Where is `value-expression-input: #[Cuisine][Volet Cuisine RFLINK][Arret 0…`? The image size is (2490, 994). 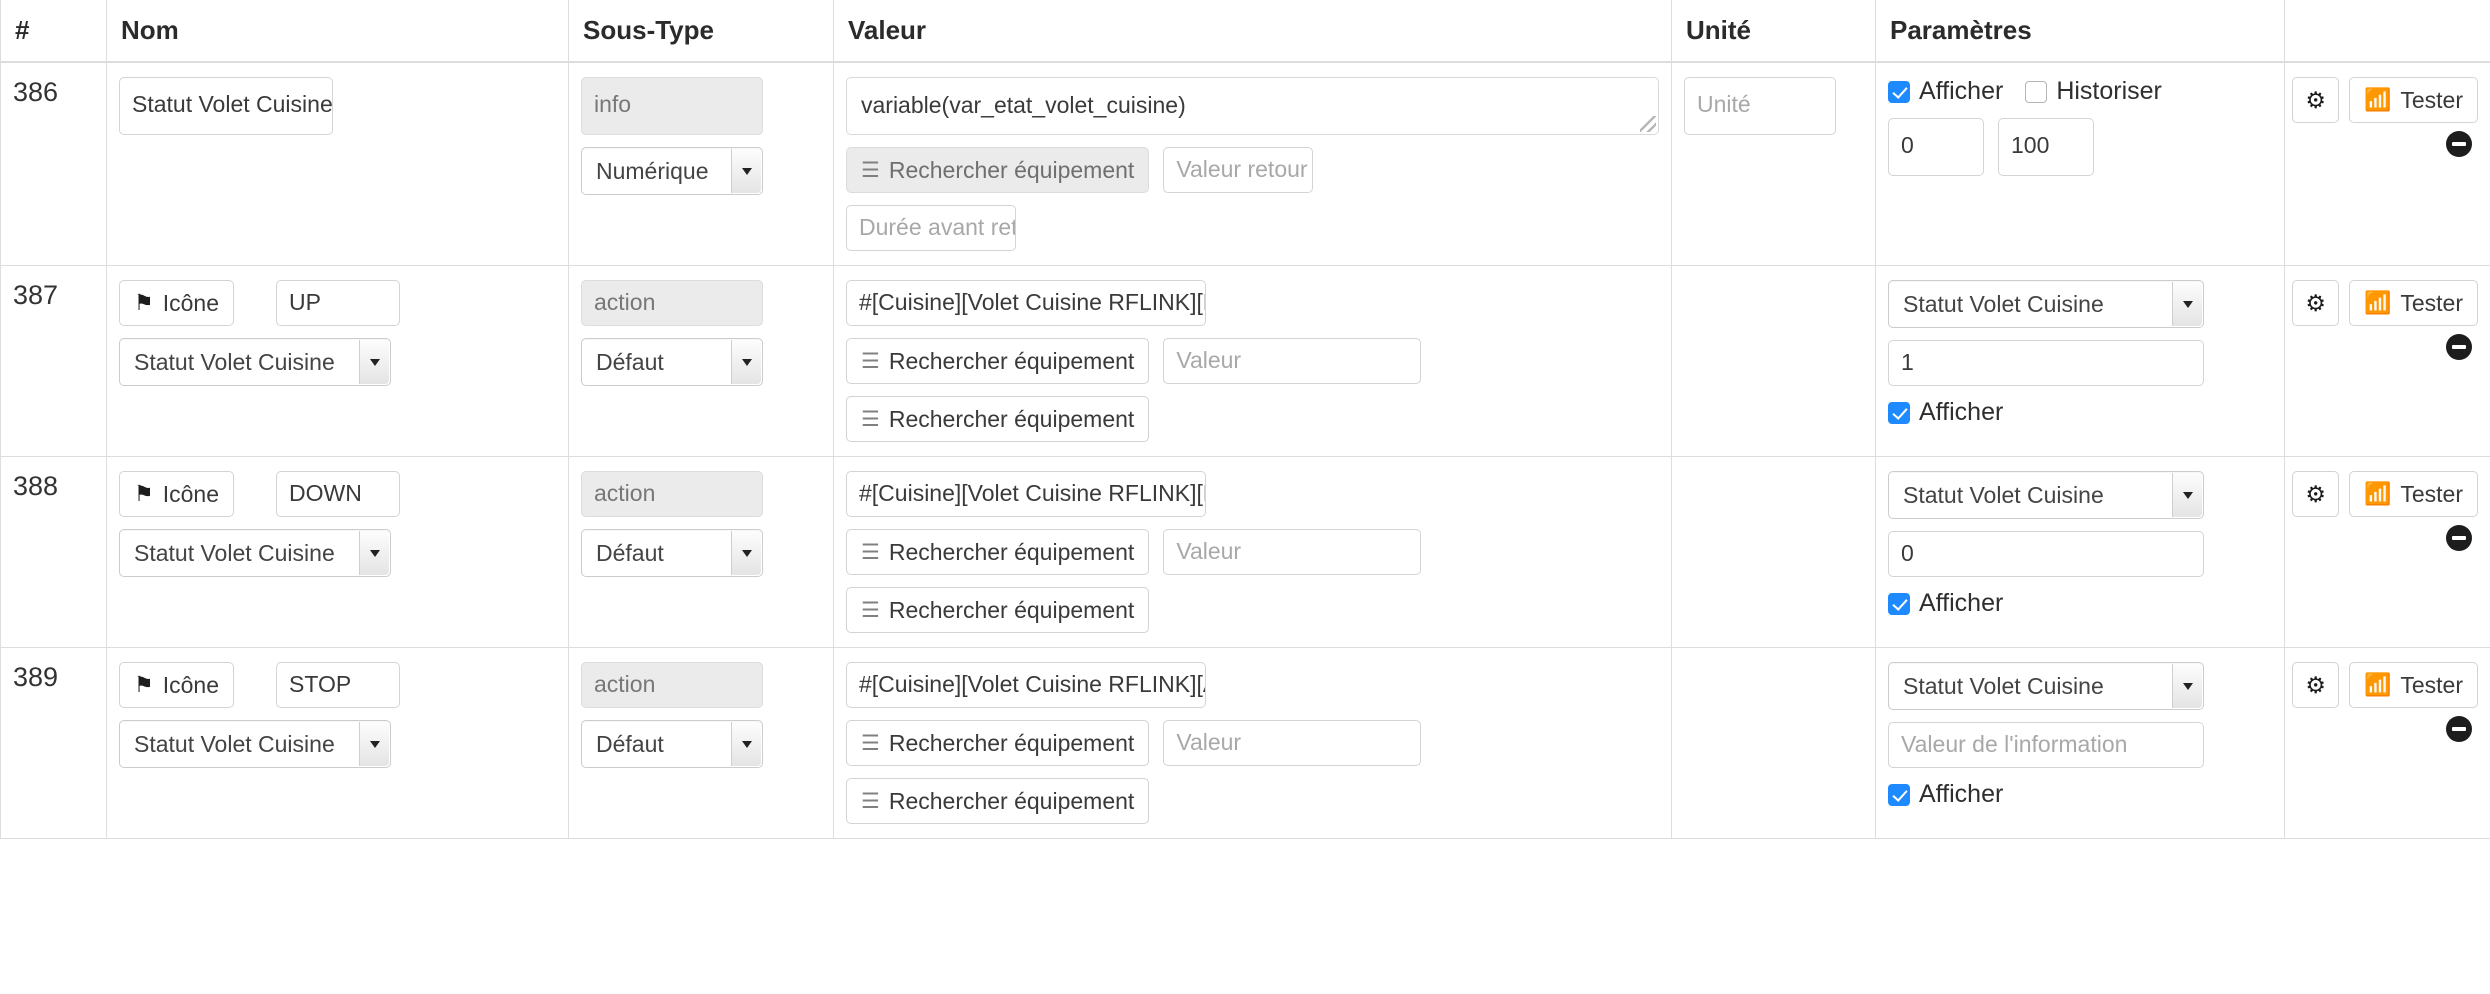
value-expression-input: #[Cuisine][Volet Cuisine RFLINK][Arret 0… is located at coordinates (1026, 685).